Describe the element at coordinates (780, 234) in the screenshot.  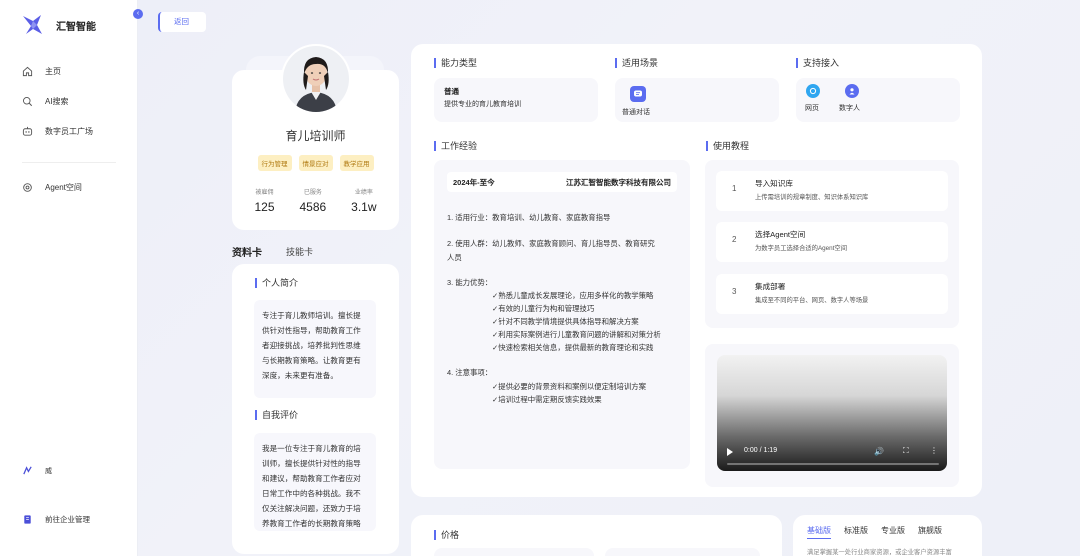
I see `step-title: 选择Agent空间` at that location.